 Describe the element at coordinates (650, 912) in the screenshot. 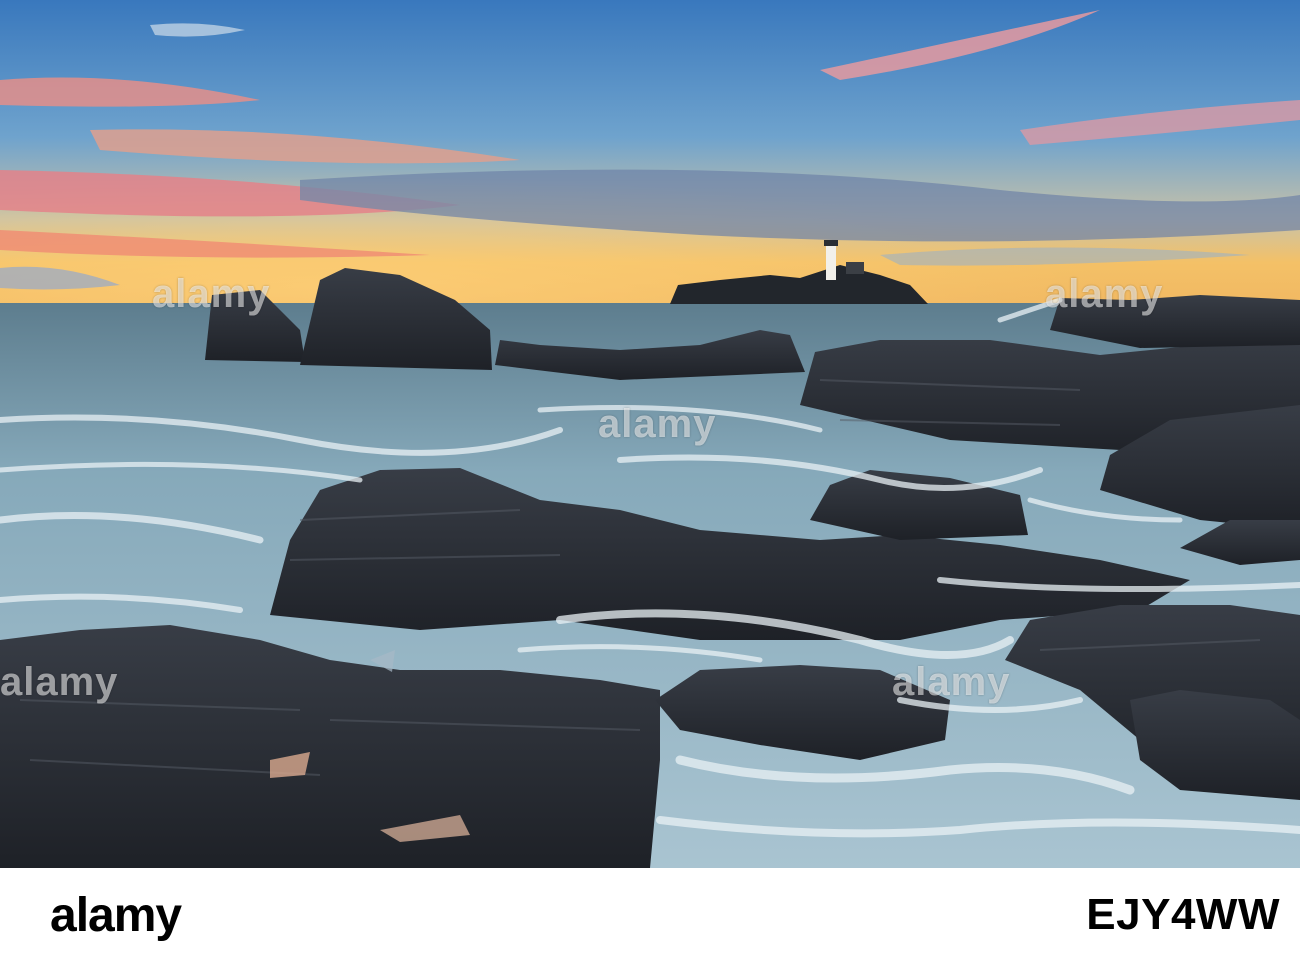

I see `footer-bar: alamy EJY4WW` at that location.